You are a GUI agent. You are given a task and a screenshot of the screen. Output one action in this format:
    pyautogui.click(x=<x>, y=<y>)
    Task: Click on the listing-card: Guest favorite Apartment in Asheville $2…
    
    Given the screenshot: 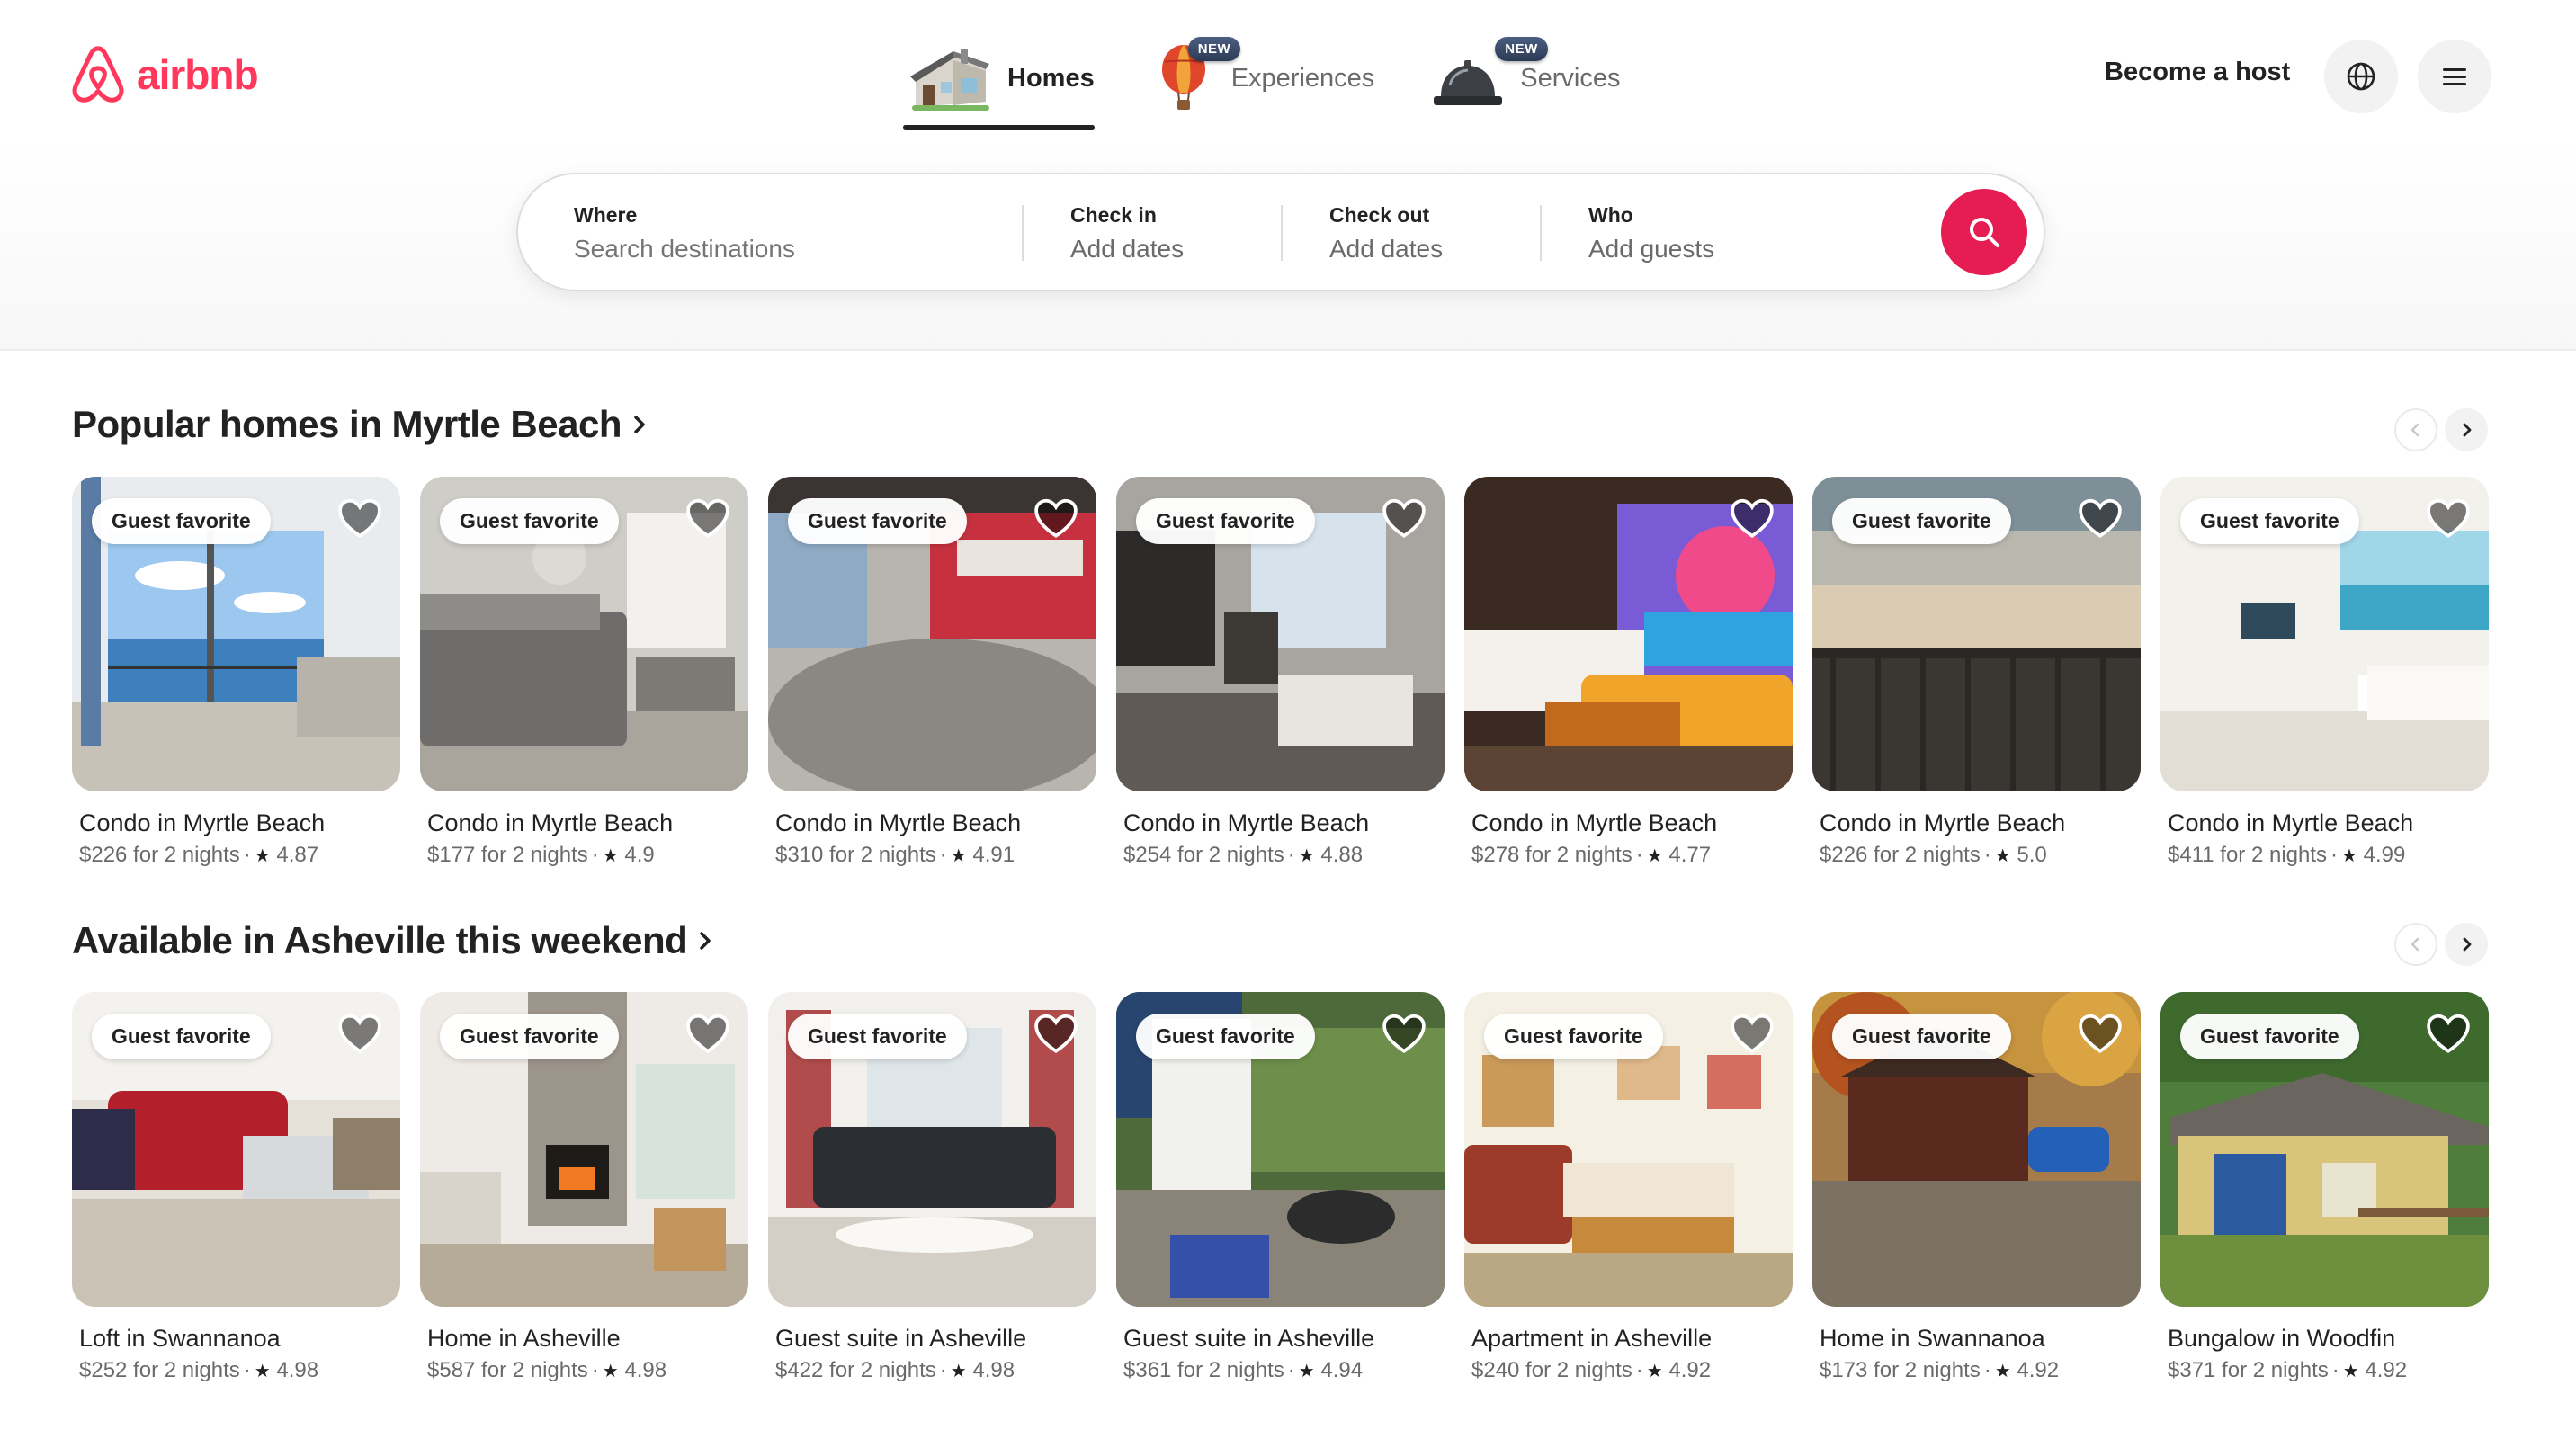 What is the action you would take?
    pyautogui.click(x=1628, y=1187)
    